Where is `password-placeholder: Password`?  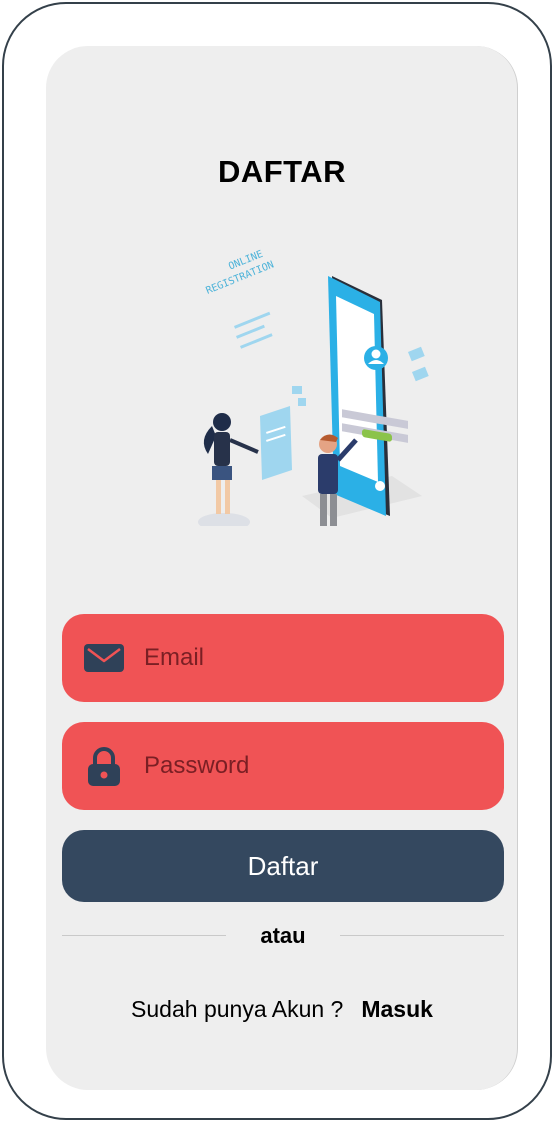 password-placeholder: Password is located at coordinates (197, 765).